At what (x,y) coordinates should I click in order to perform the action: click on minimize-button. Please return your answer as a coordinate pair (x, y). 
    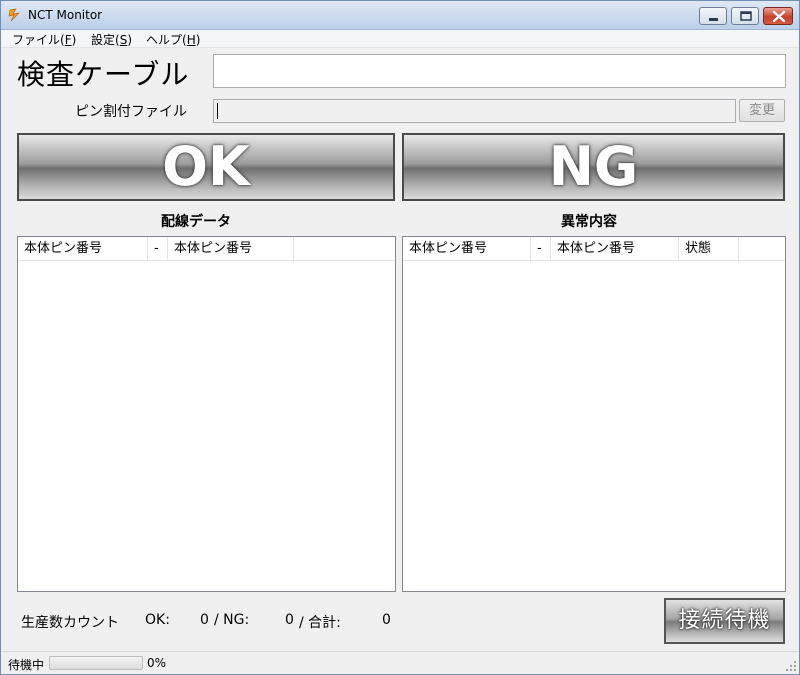
    Looking at the image, I should click on (713, 16).